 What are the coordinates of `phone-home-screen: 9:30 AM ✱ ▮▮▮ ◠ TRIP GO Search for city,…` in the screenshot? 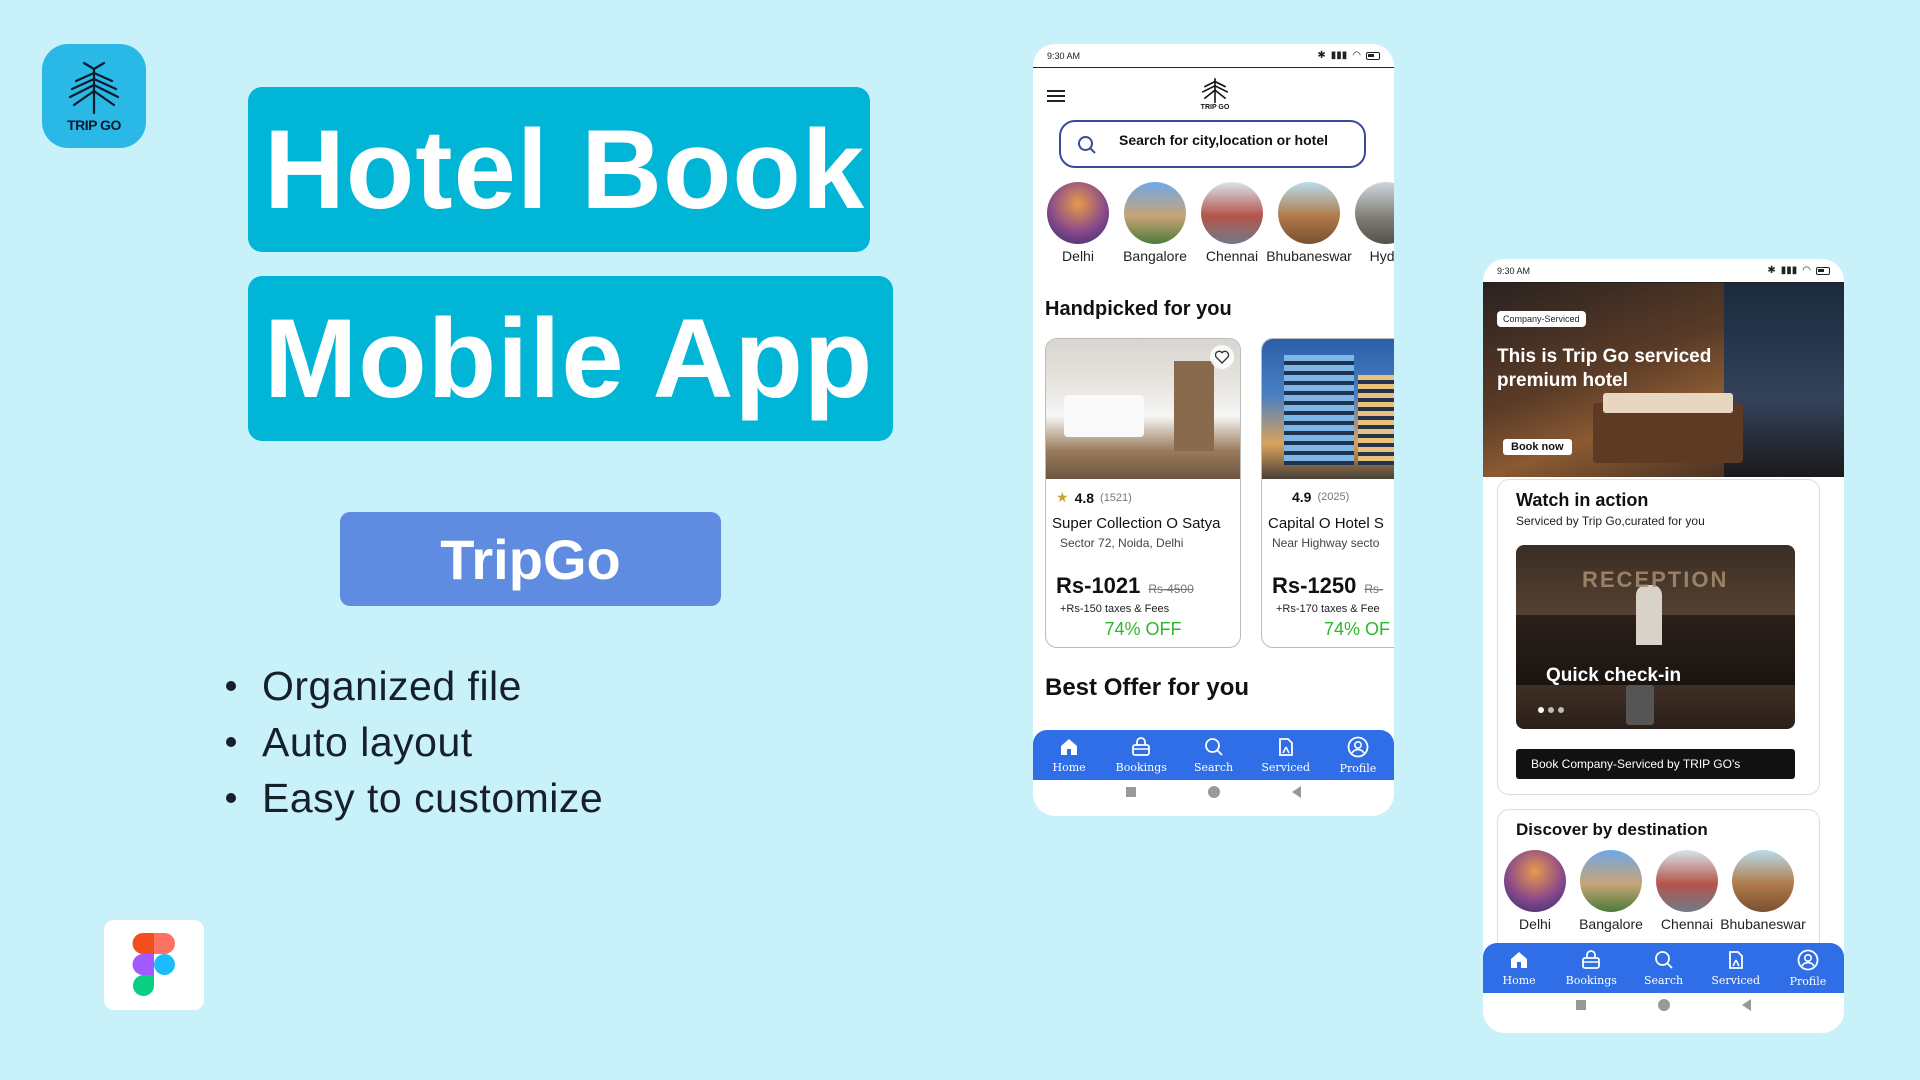 It's located at (1213, 430).